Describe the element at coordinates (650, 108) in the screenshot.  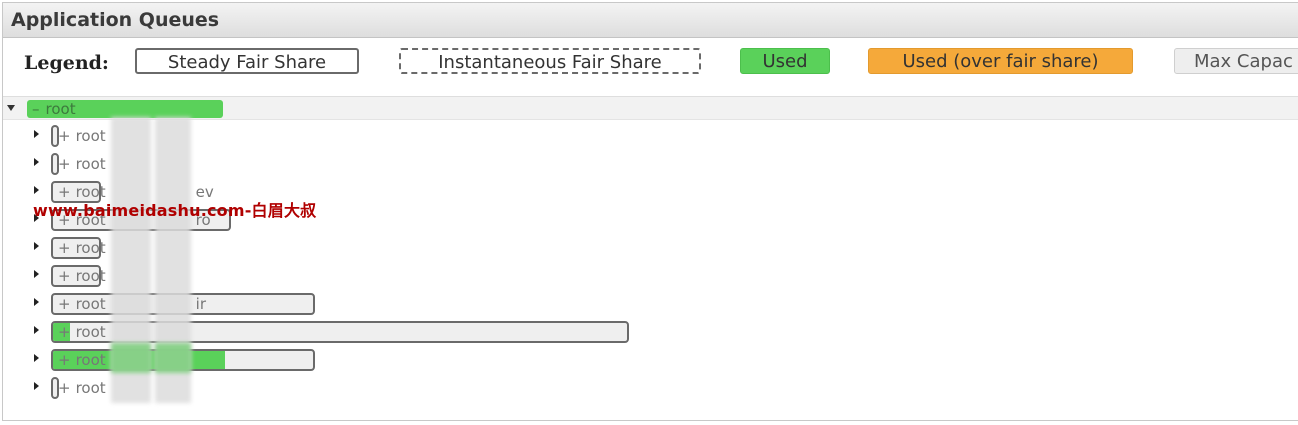
I see `queue-root-row: – root` at that location.